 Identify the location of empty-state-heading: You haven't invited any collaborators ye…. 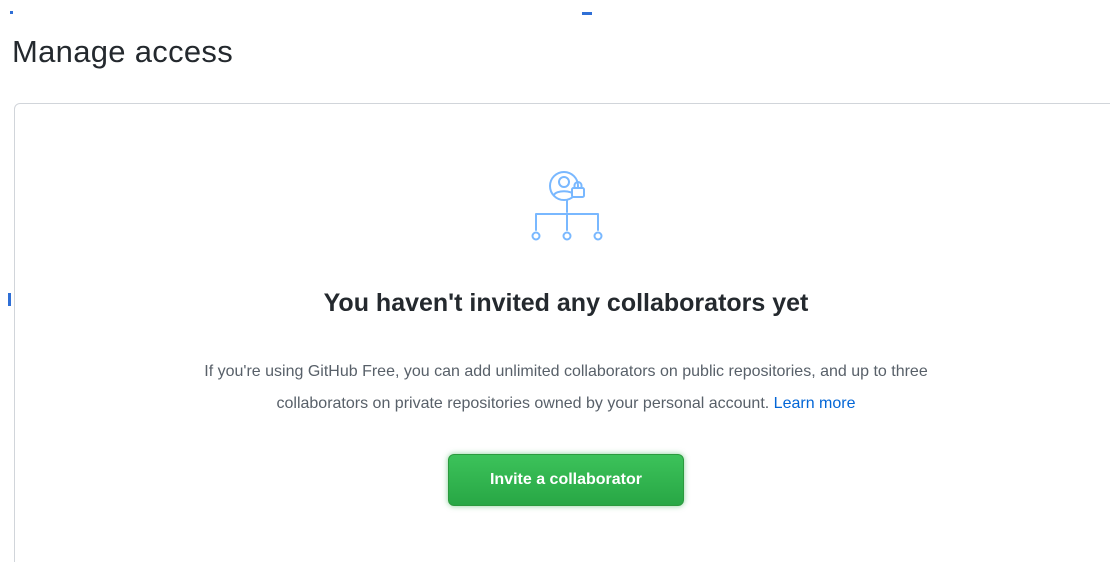
(566, 303).